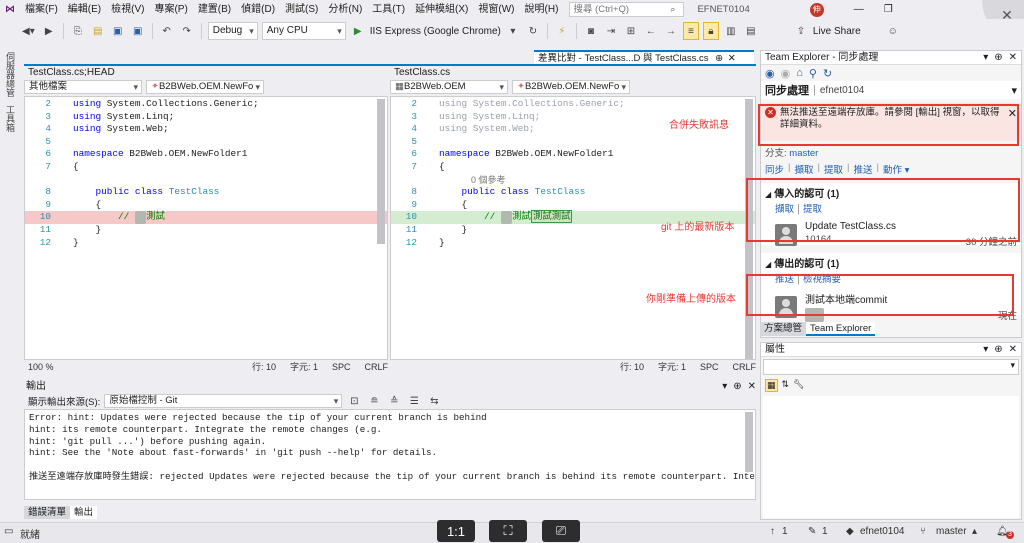  Describe the element at coordinates (84, 512) in the screenshot. I see `tab-output: 輸出` at that location.